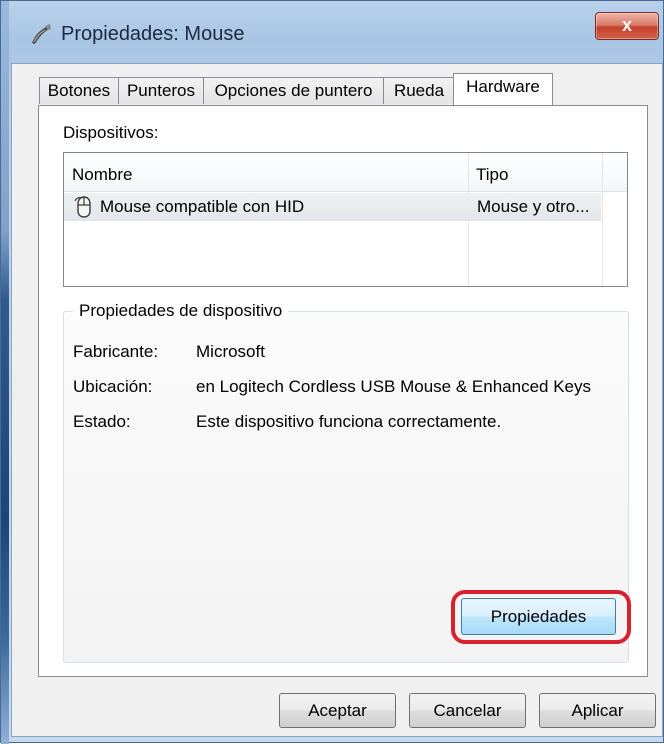 This screenshot has height=744, width=664. What do you see at coordinates (230, 351) in the screenshot?
I see `manufacturer-value: Microsoft` at bounding box center [230, 351].